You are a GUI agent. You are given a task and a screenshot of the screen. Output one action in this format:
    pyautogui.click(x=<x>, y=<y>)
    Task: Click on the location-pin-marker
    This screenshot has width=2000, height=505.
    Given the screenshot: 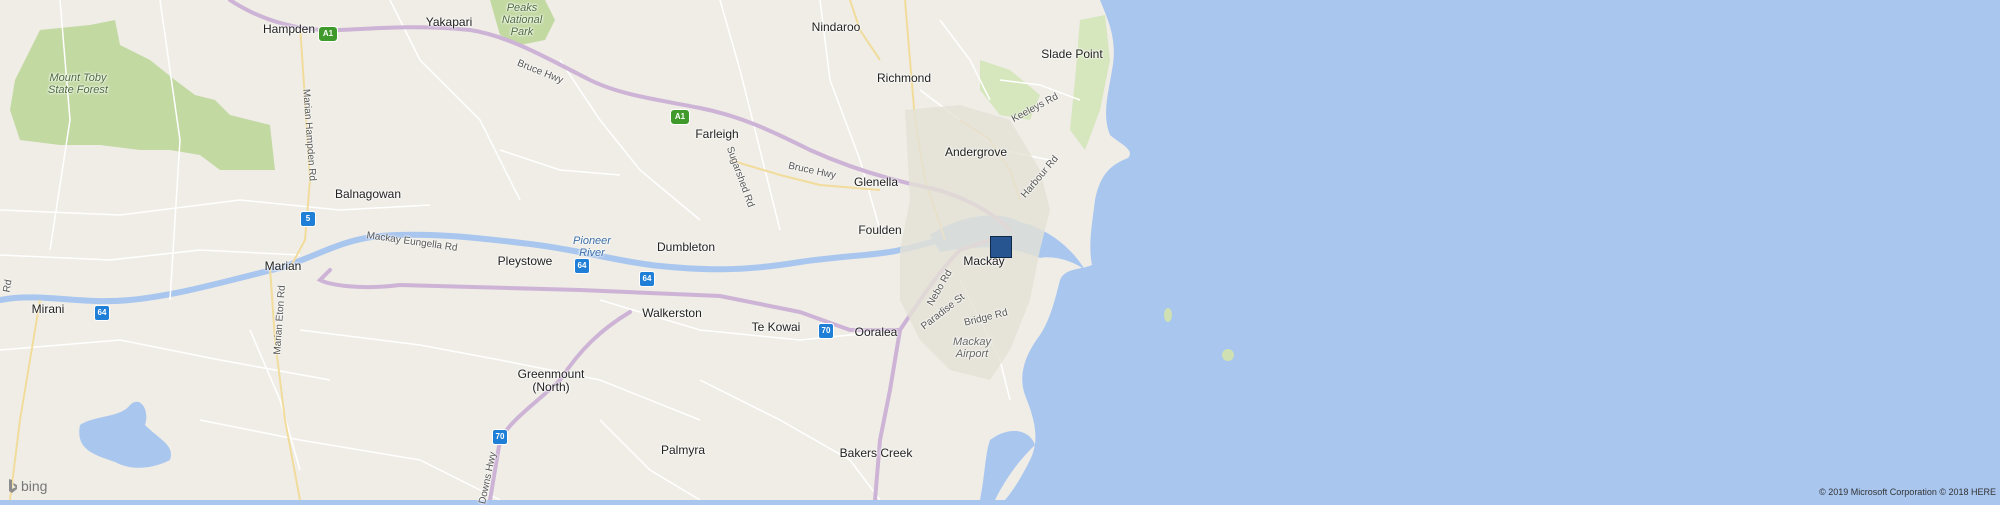 What is the action you would take?
    pyautogui.click(x=1001, y=247)
    